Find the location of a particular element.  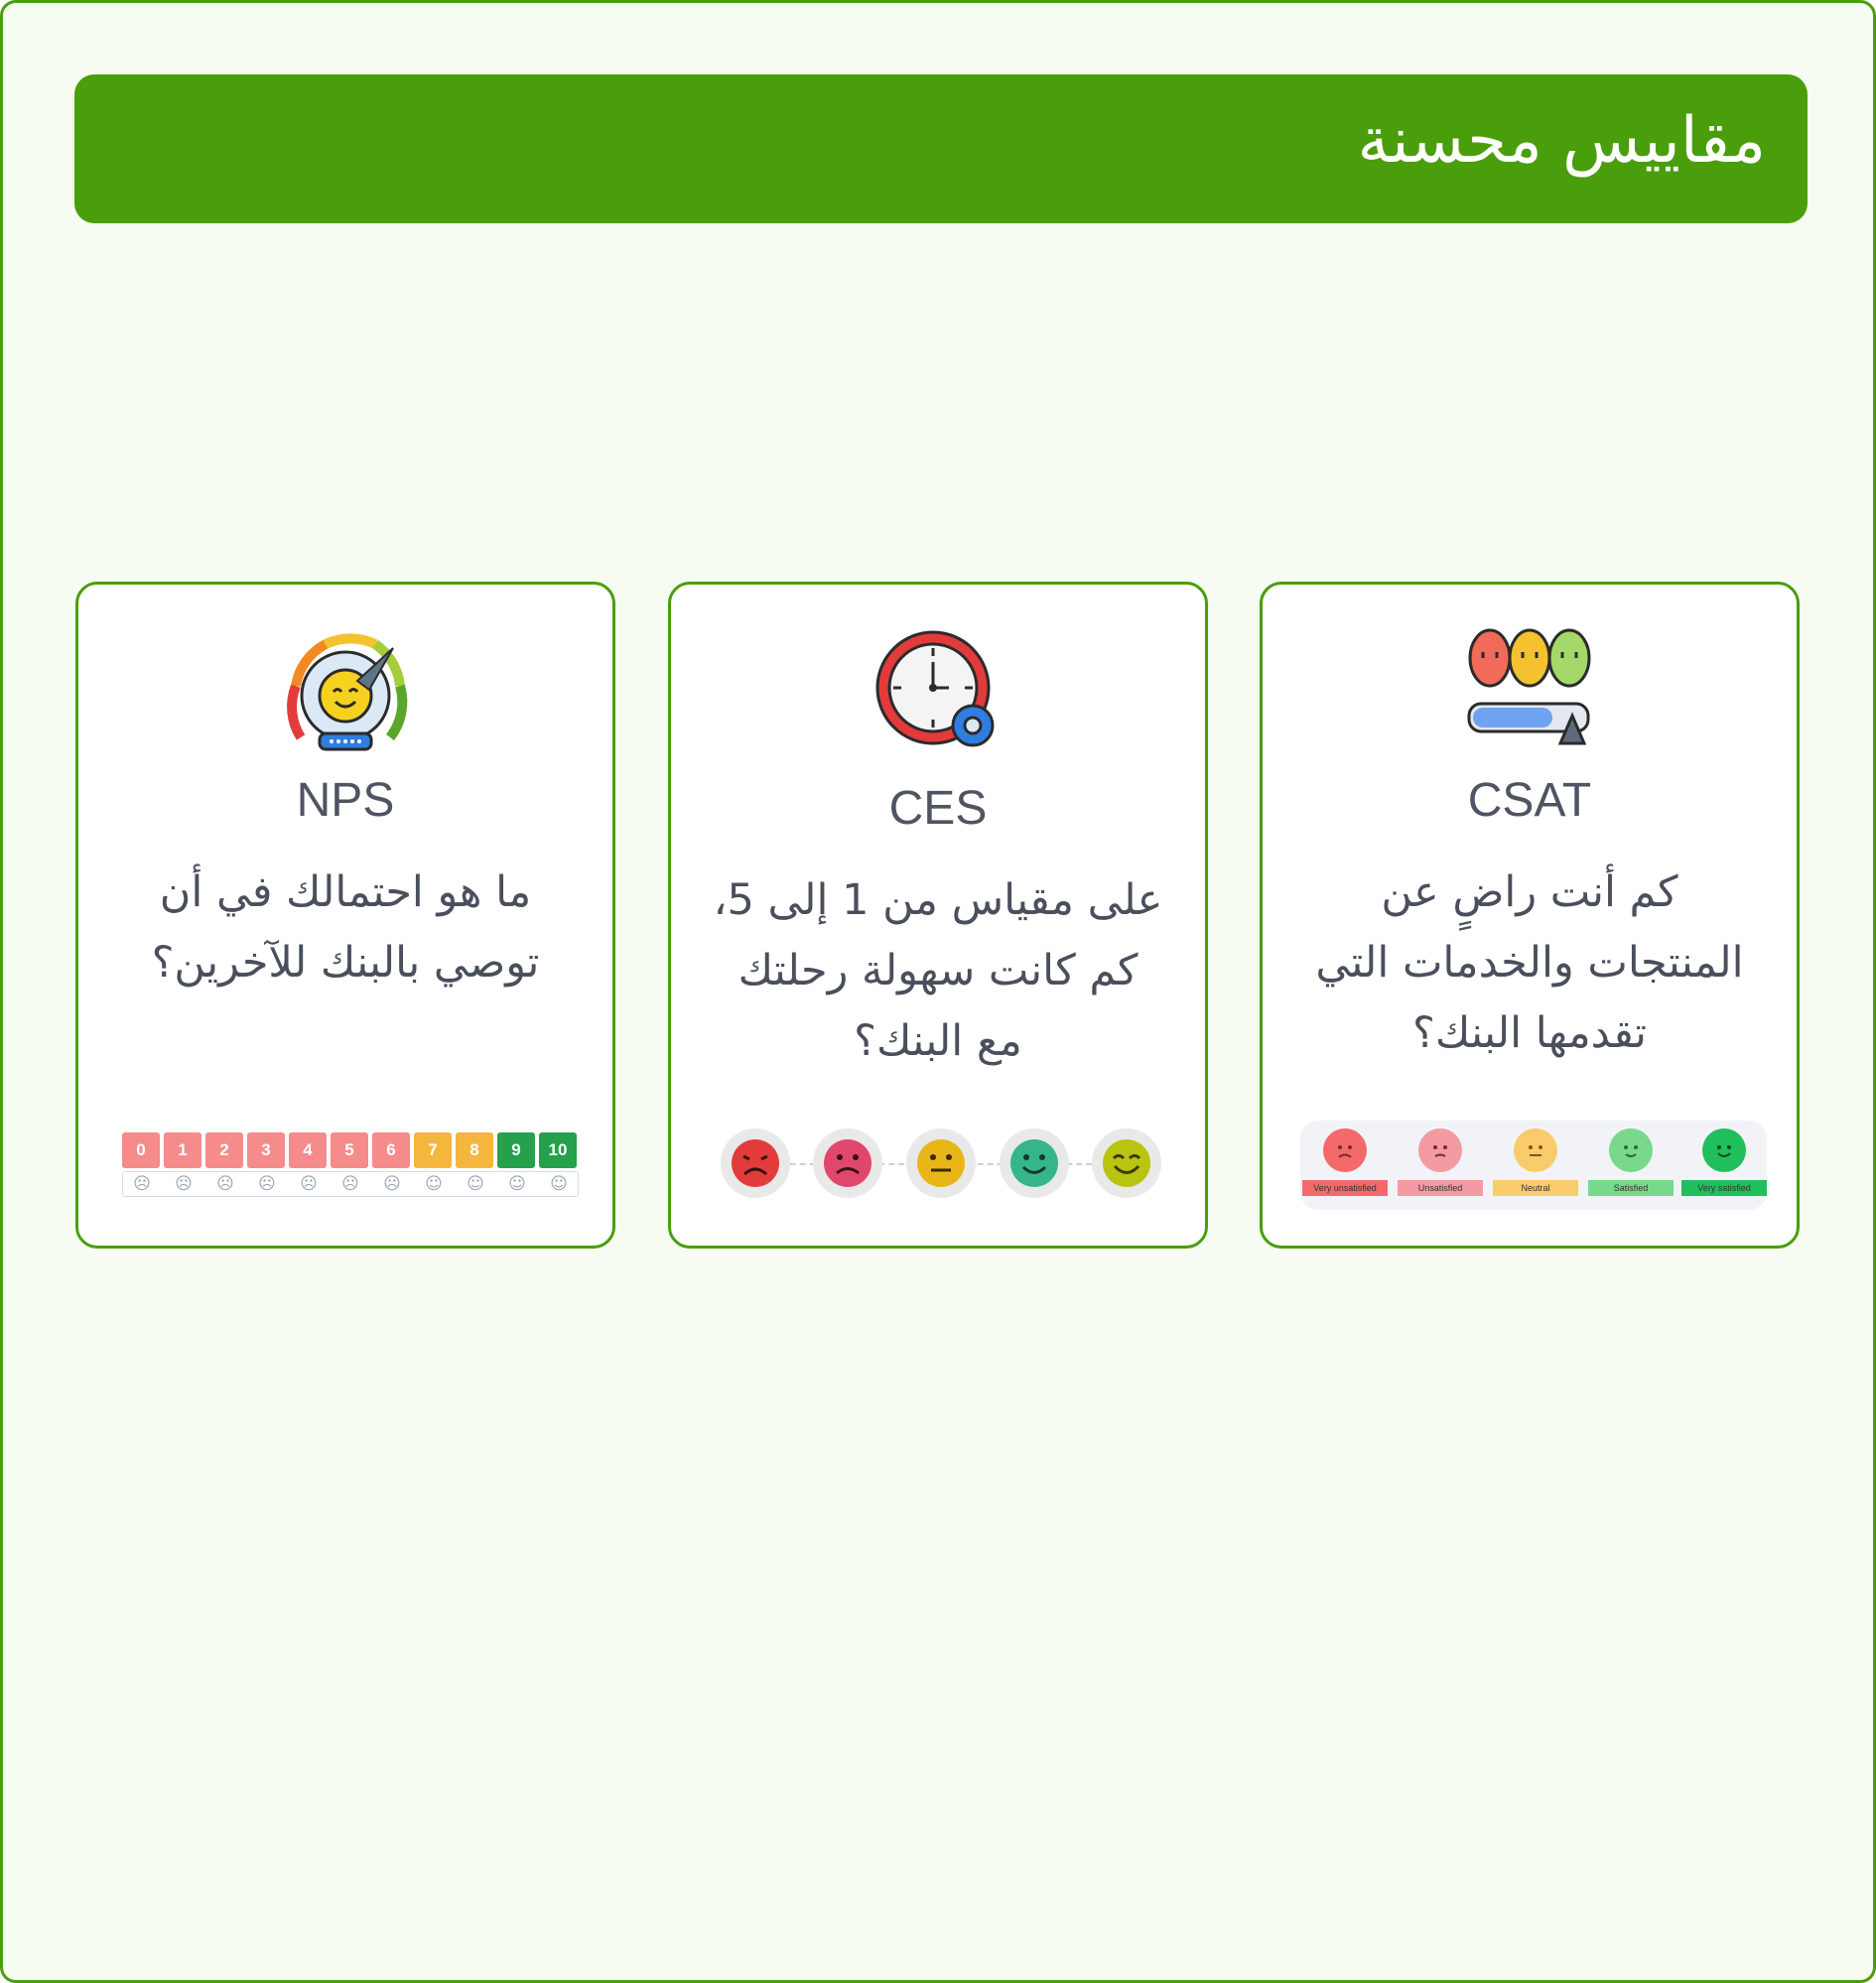

csat-option-unsatisfied: Unsatisfied is located at coordinates (1440, 1162).